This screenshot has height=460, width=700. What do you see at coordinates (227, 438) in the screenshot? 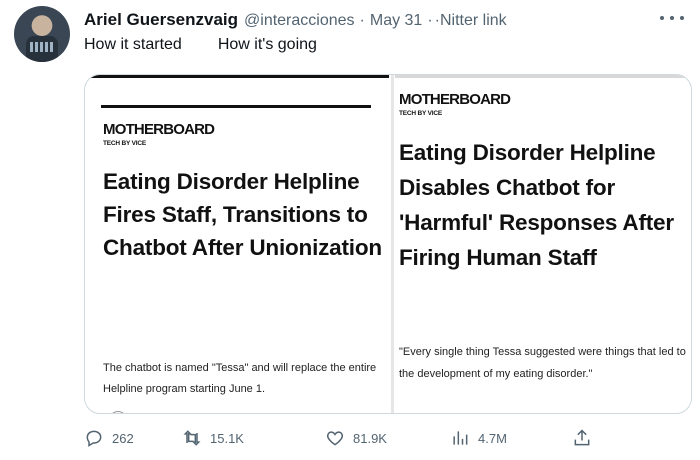
I see `retweet-count: 15.1K` at bounding box center [227, 438].